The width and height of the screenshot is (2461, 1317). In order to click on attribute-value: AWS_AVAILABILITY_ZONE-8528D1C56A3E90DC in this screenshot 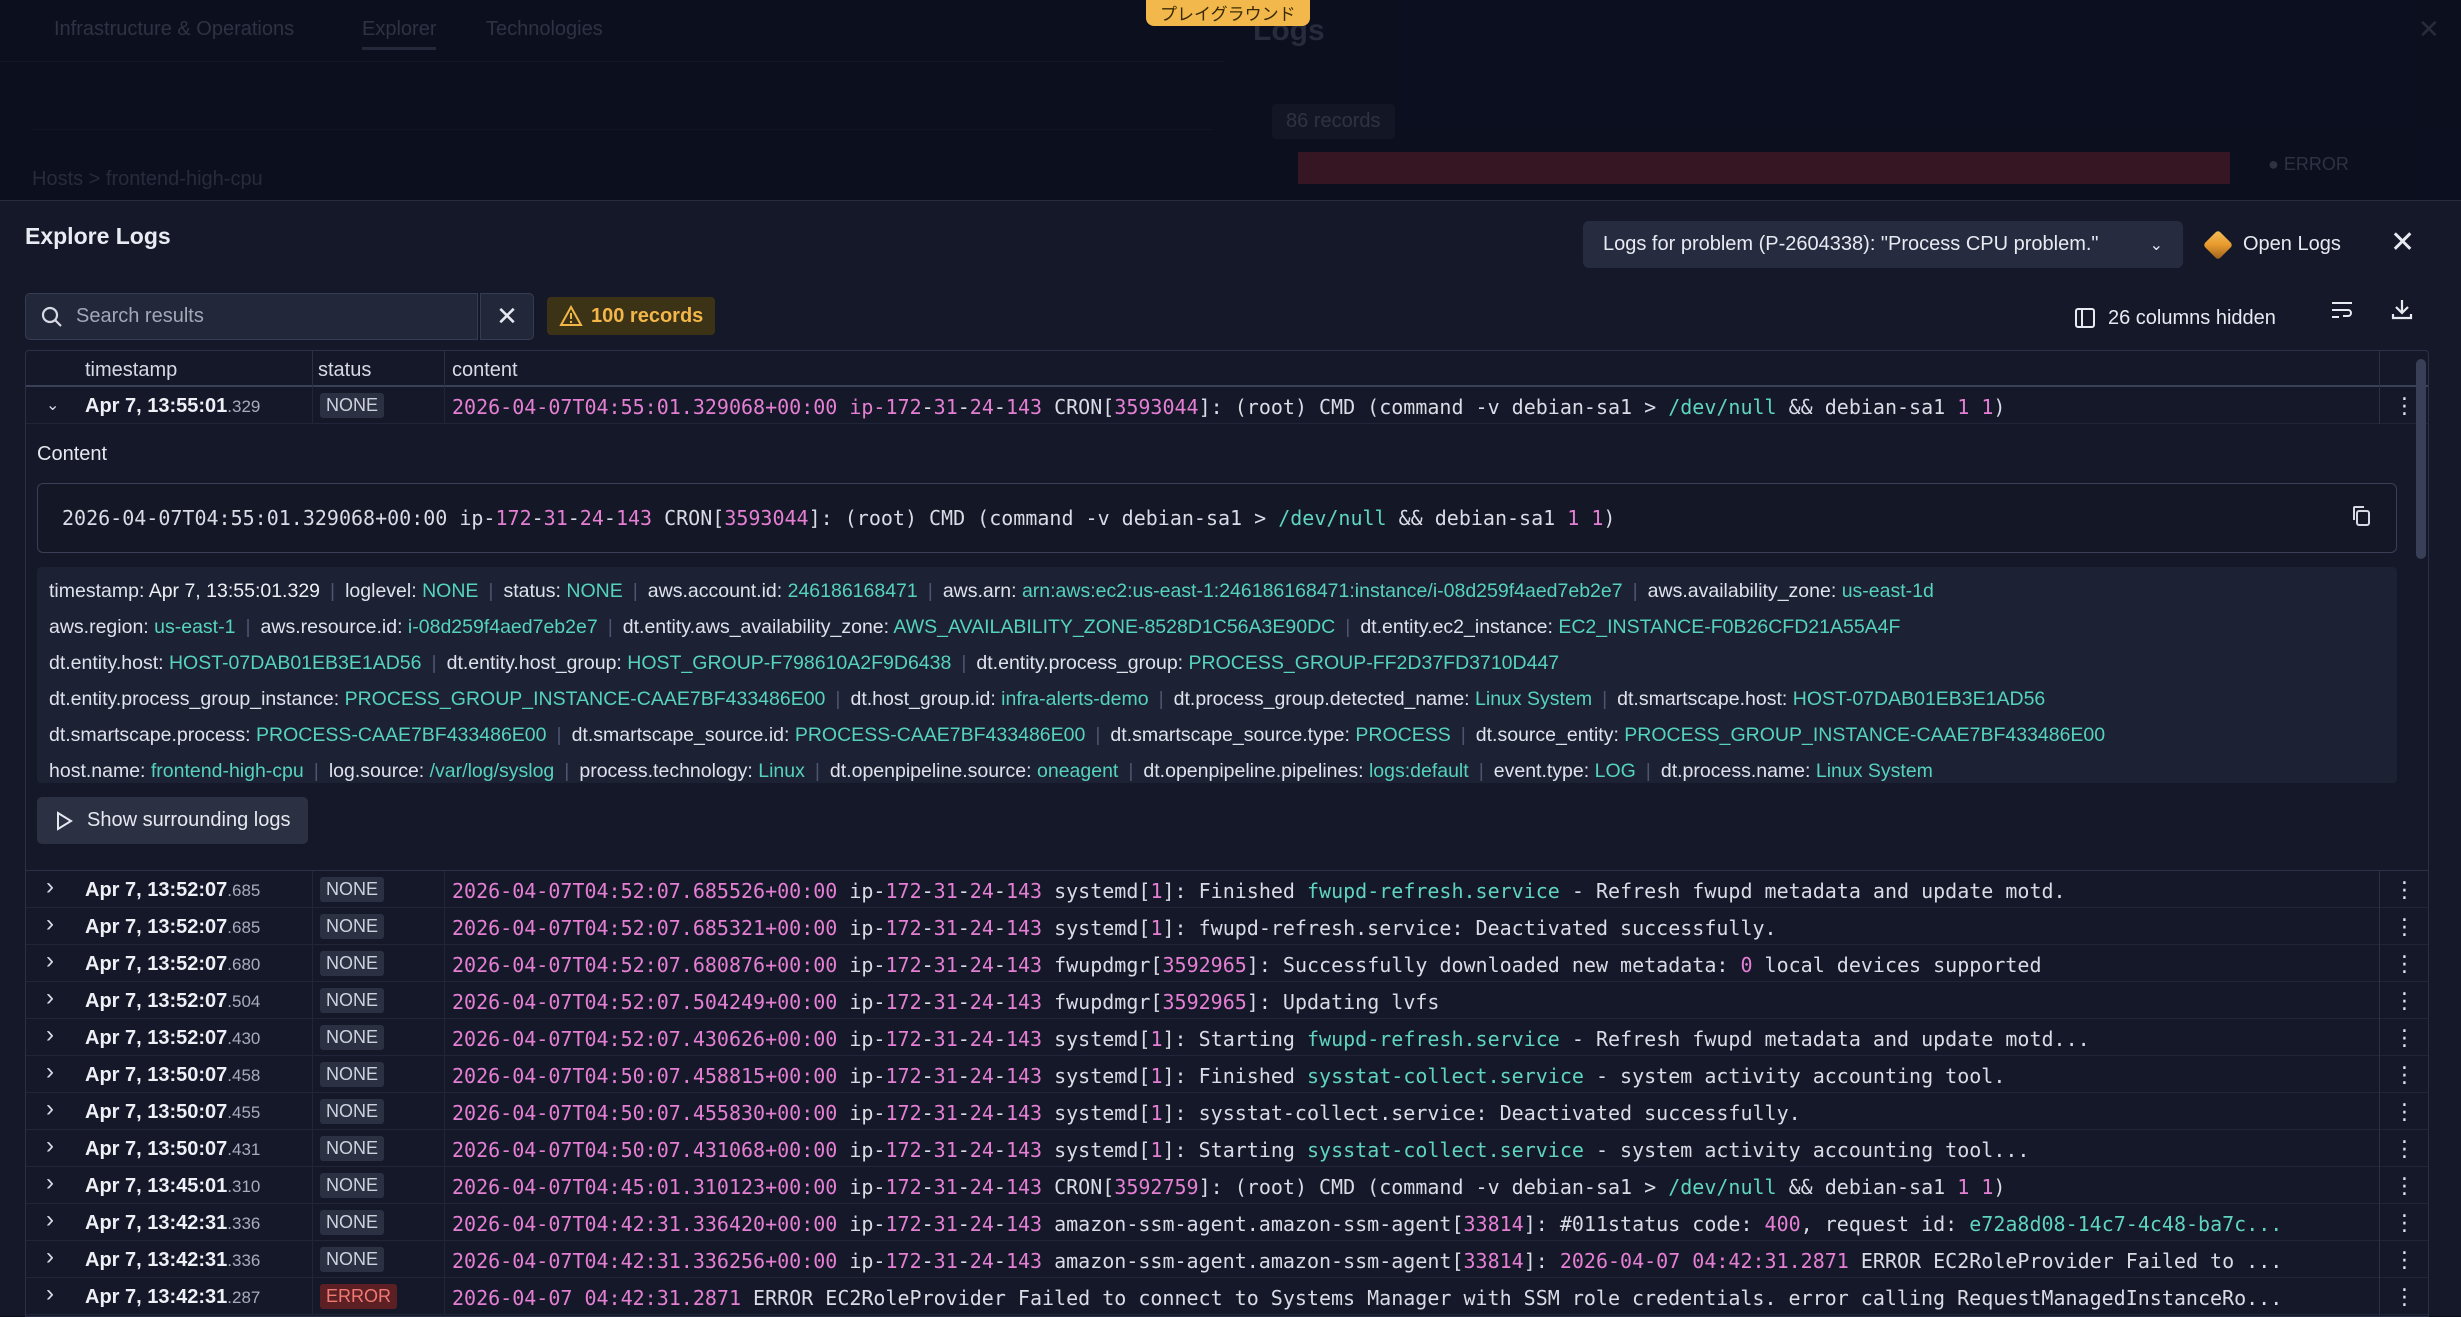, I will do `click(1114, 627)`.